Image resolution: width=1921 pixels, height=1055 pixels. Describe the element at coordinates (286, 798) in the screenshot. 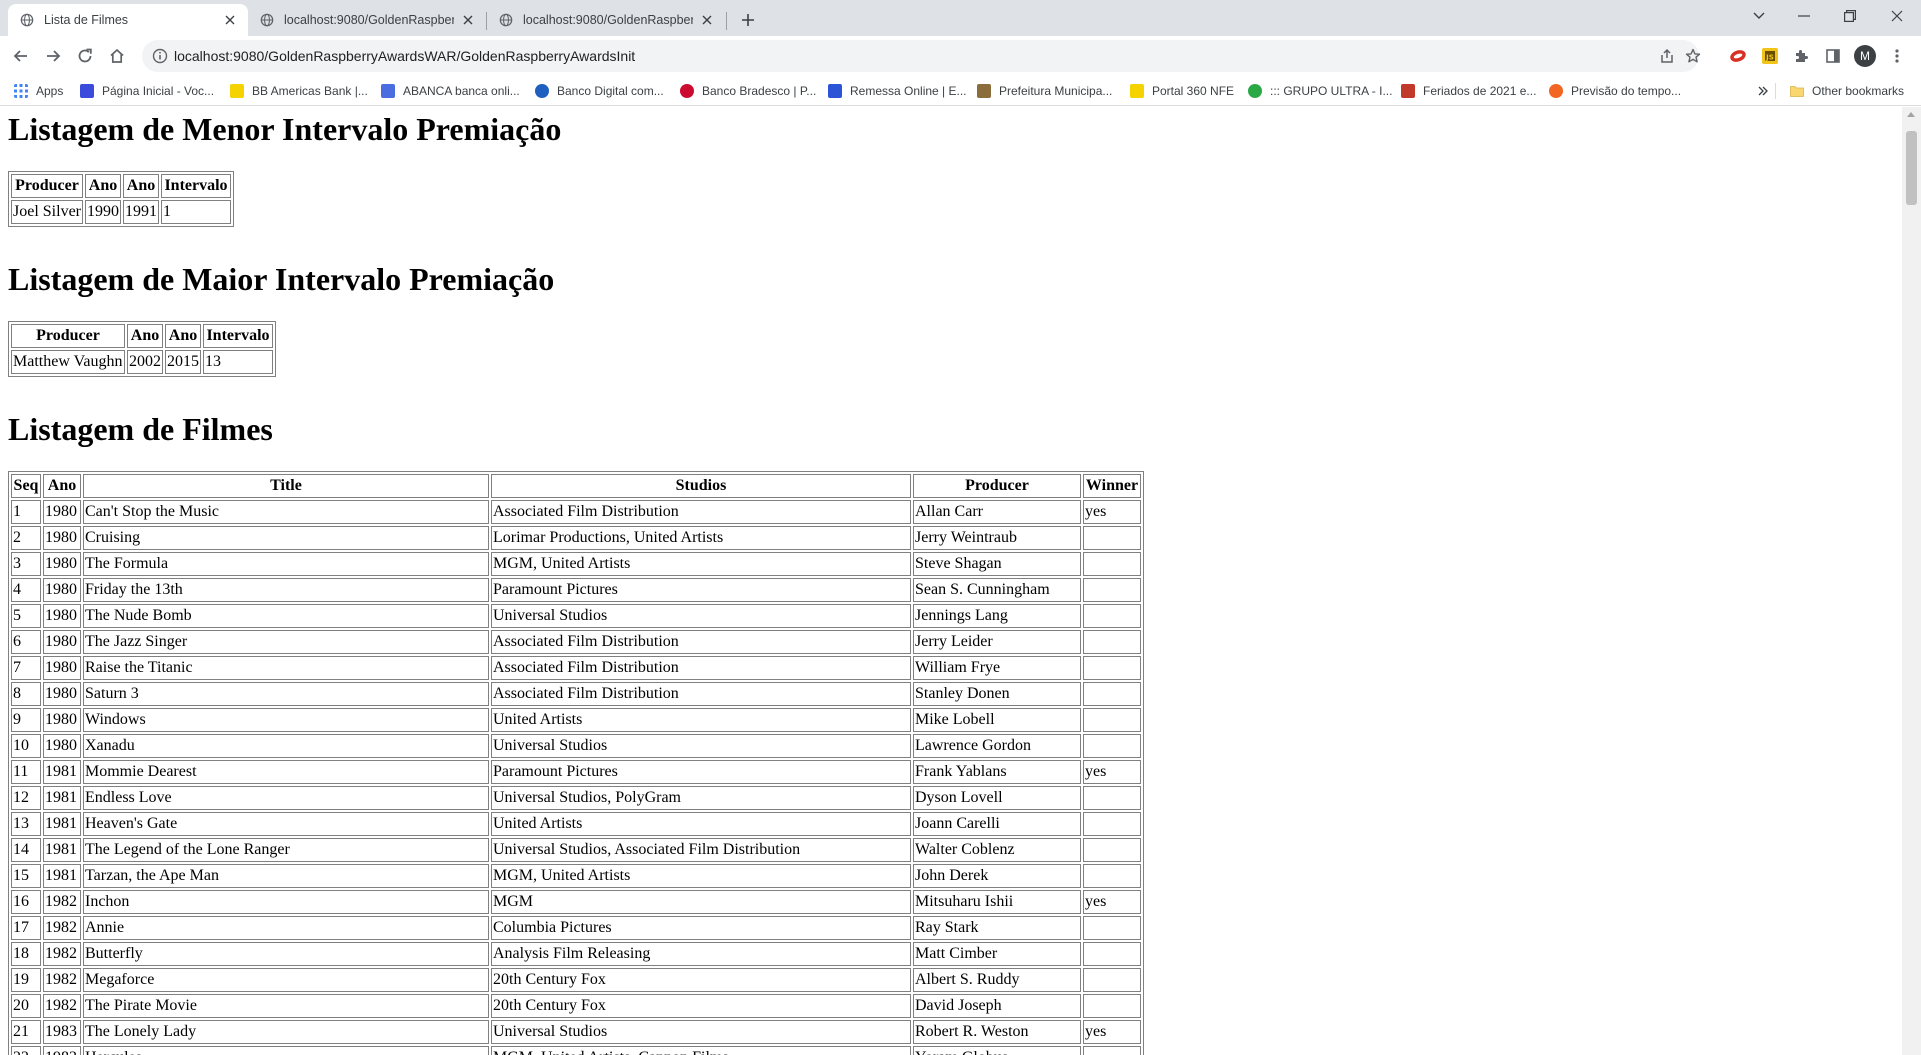

I see `table-cell: Endless Love` at that location.